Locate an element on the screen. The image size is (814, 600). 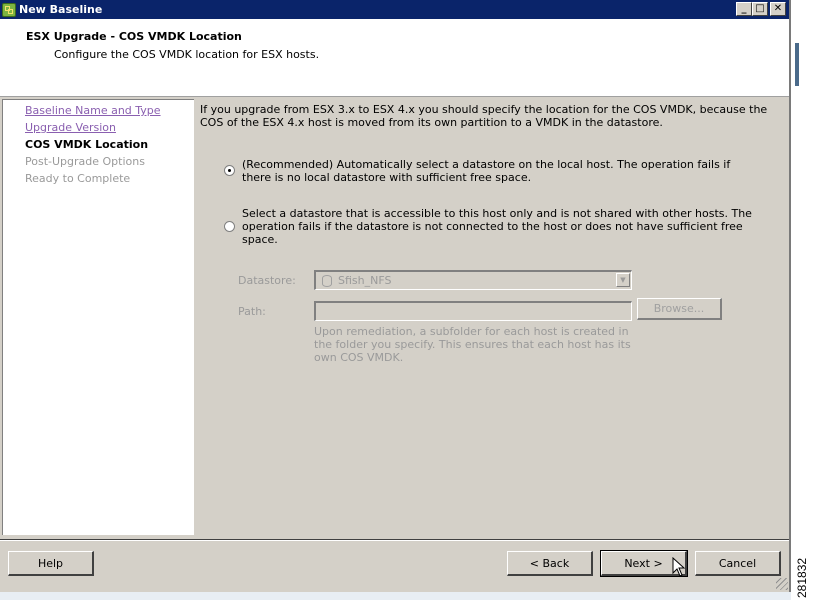
background-window-edge is located at coordinates (802, 300).